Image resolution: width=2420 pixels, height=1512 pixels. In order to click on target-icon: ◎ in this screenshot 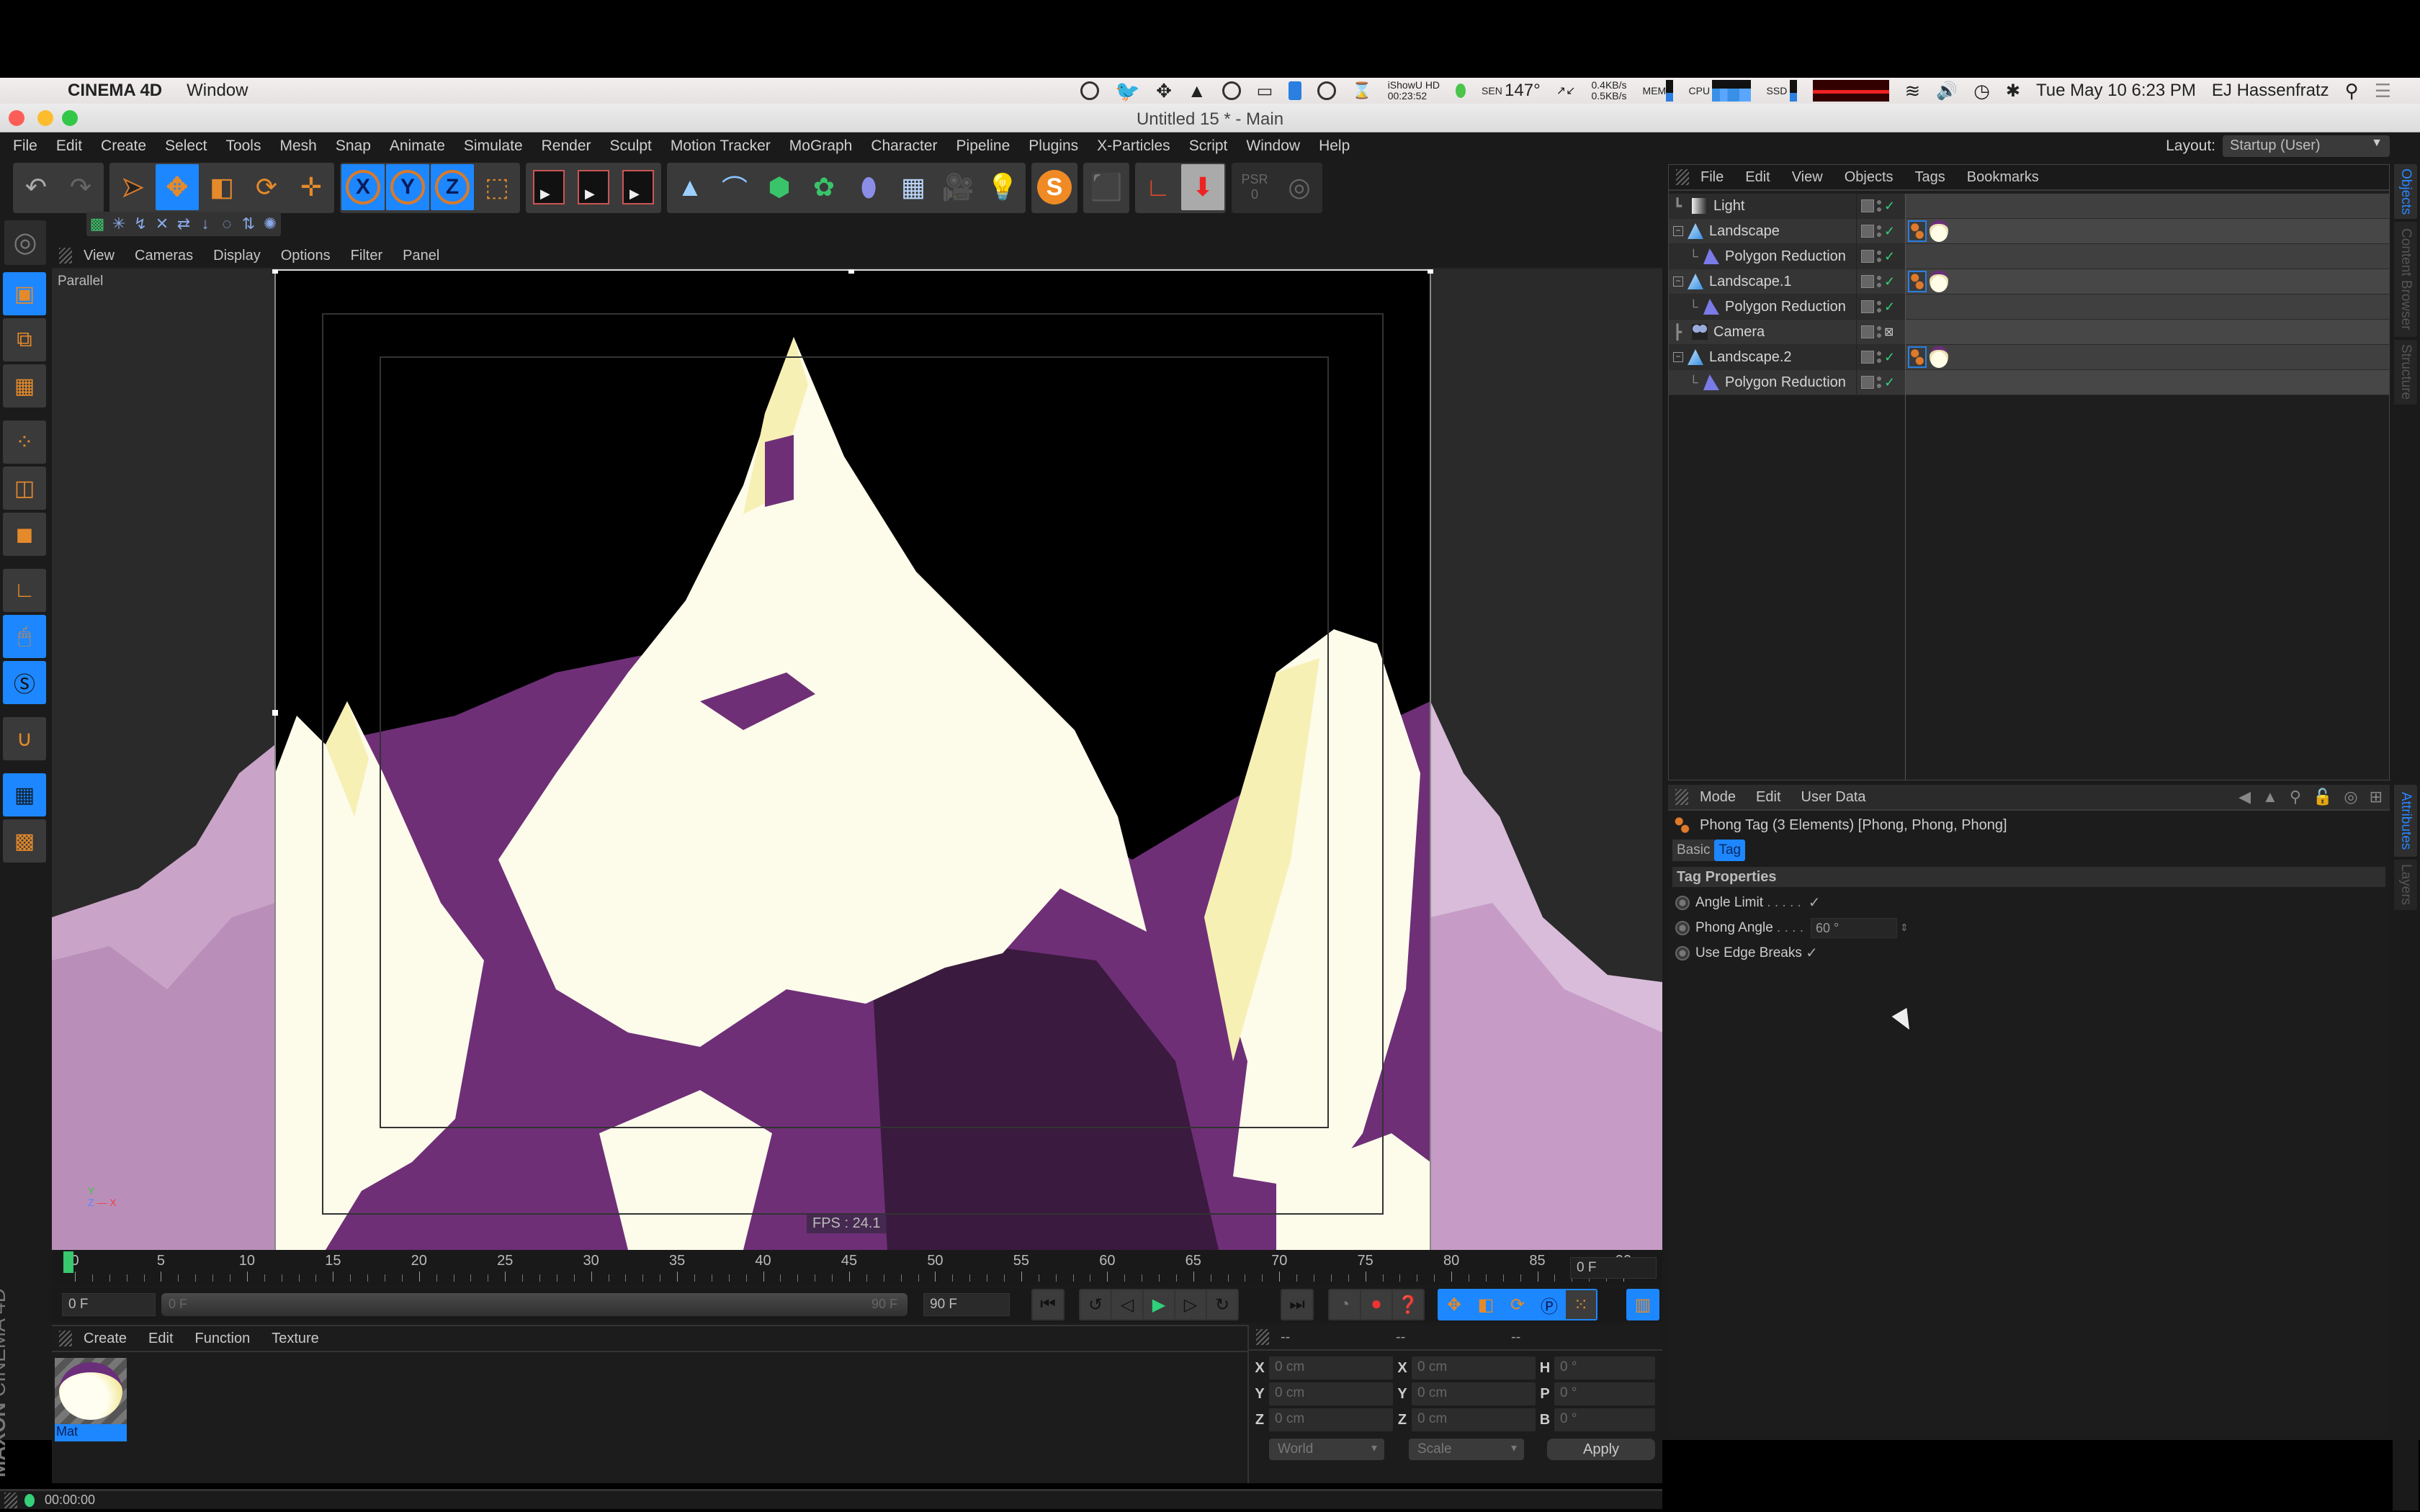, I will do `click(2350, 797)`.